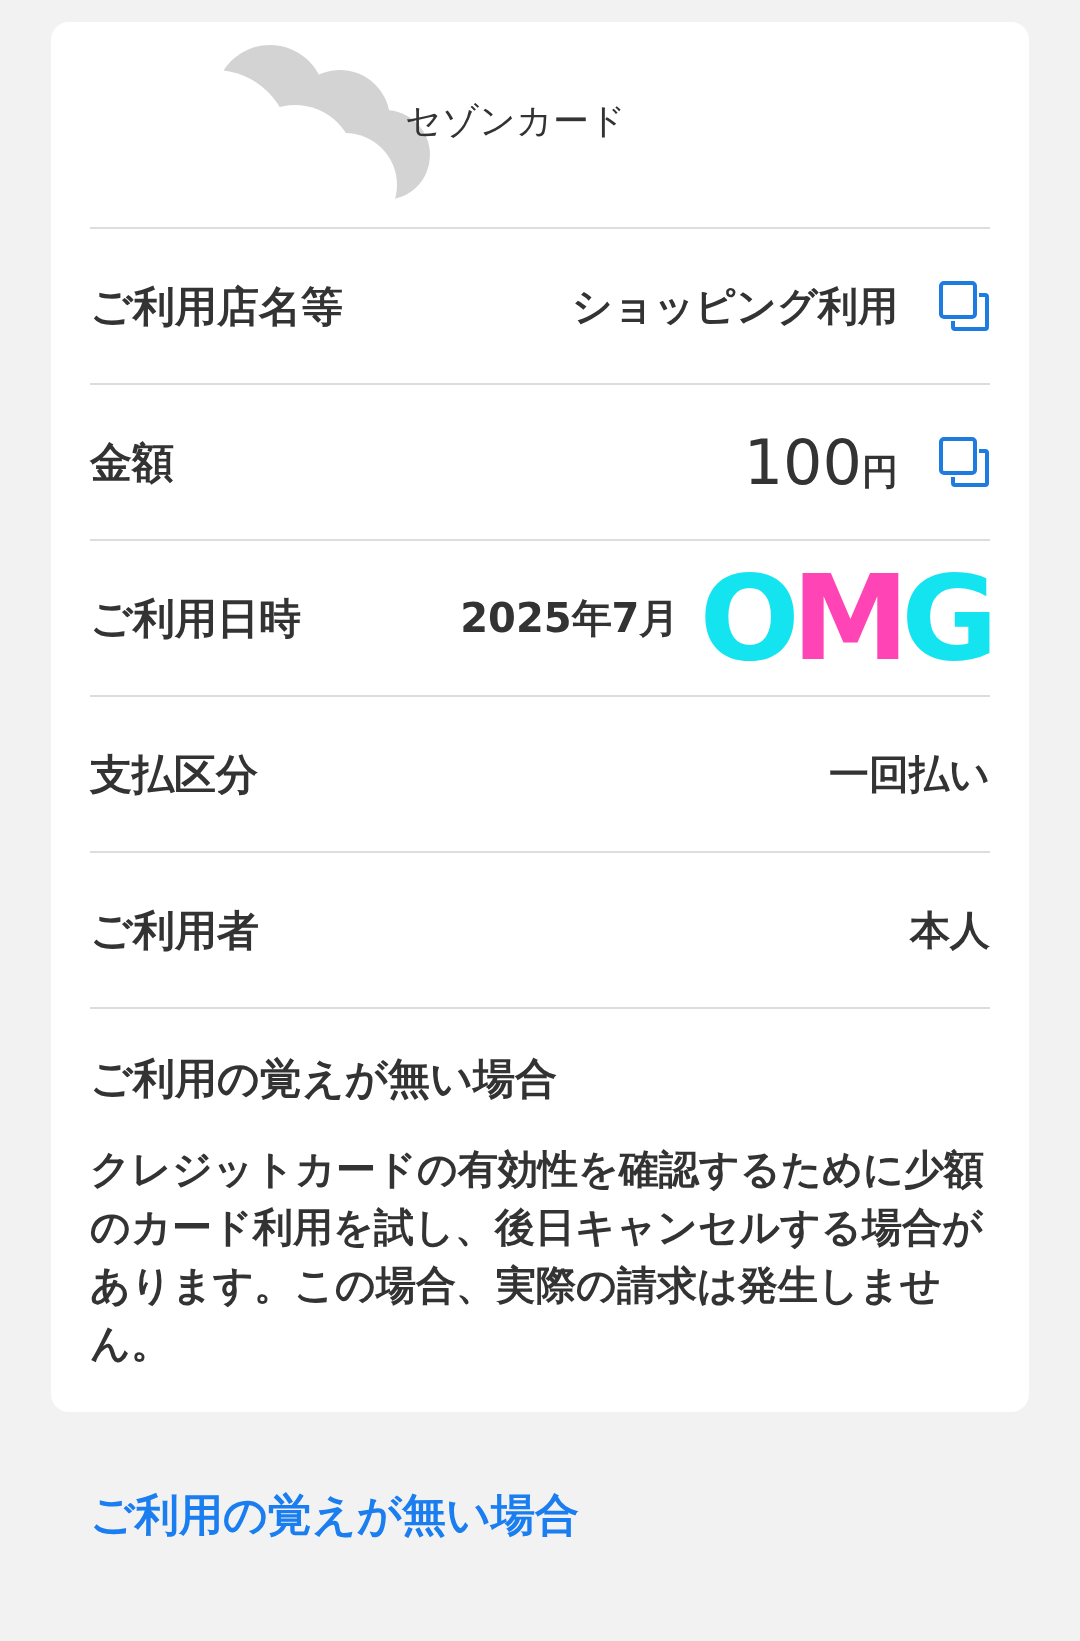 This screenshot has height=1641, width=1080. I want to click on help-link: ご利用の覚えが無い場合, so click(334, 1515).